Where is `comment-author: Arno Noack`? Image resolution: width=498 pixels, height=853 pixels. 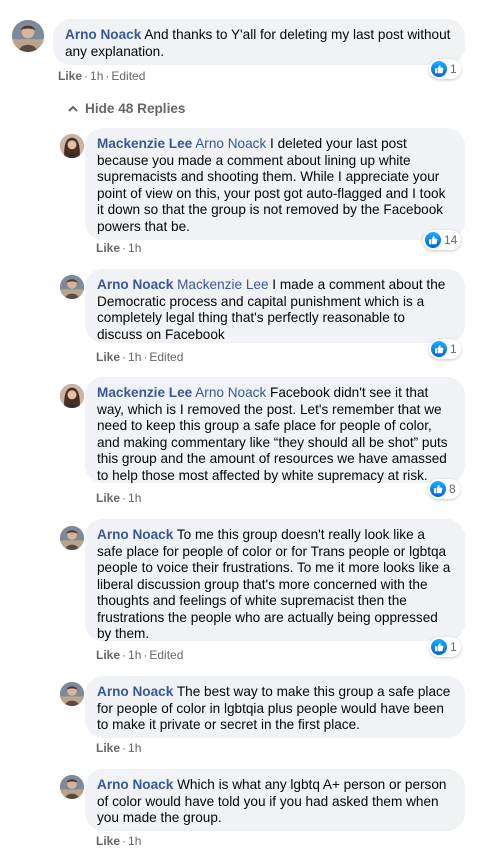
comment-author: Arno Noack is located at coordinates (103, 34).